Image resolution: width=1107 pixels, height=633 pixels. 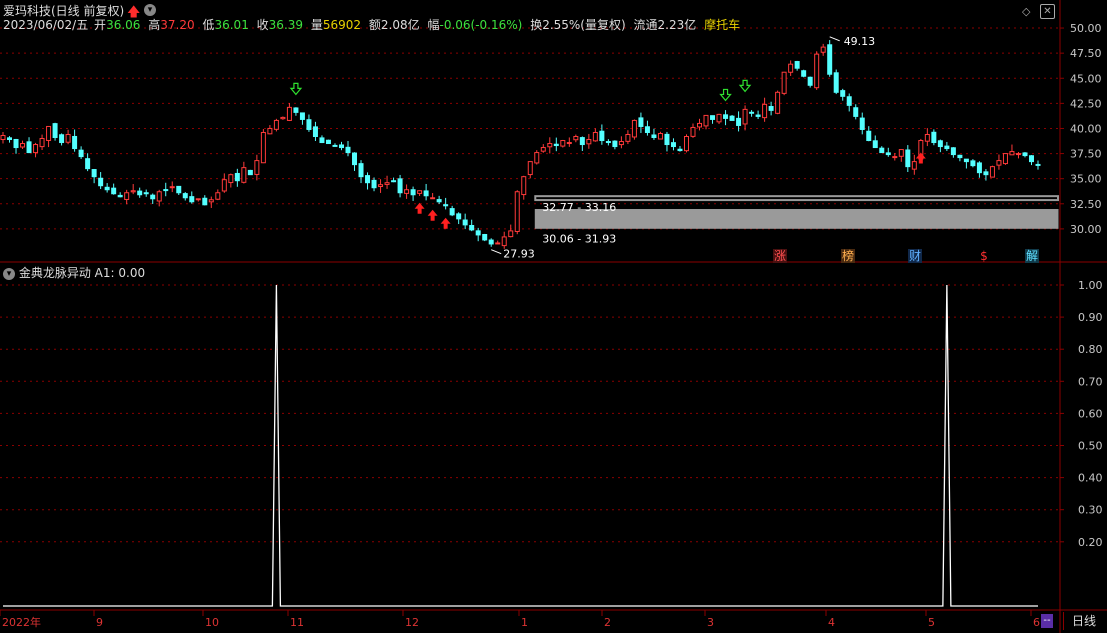 I want to click on price-tick-label: 30.00, so click(x=1086, y=229).